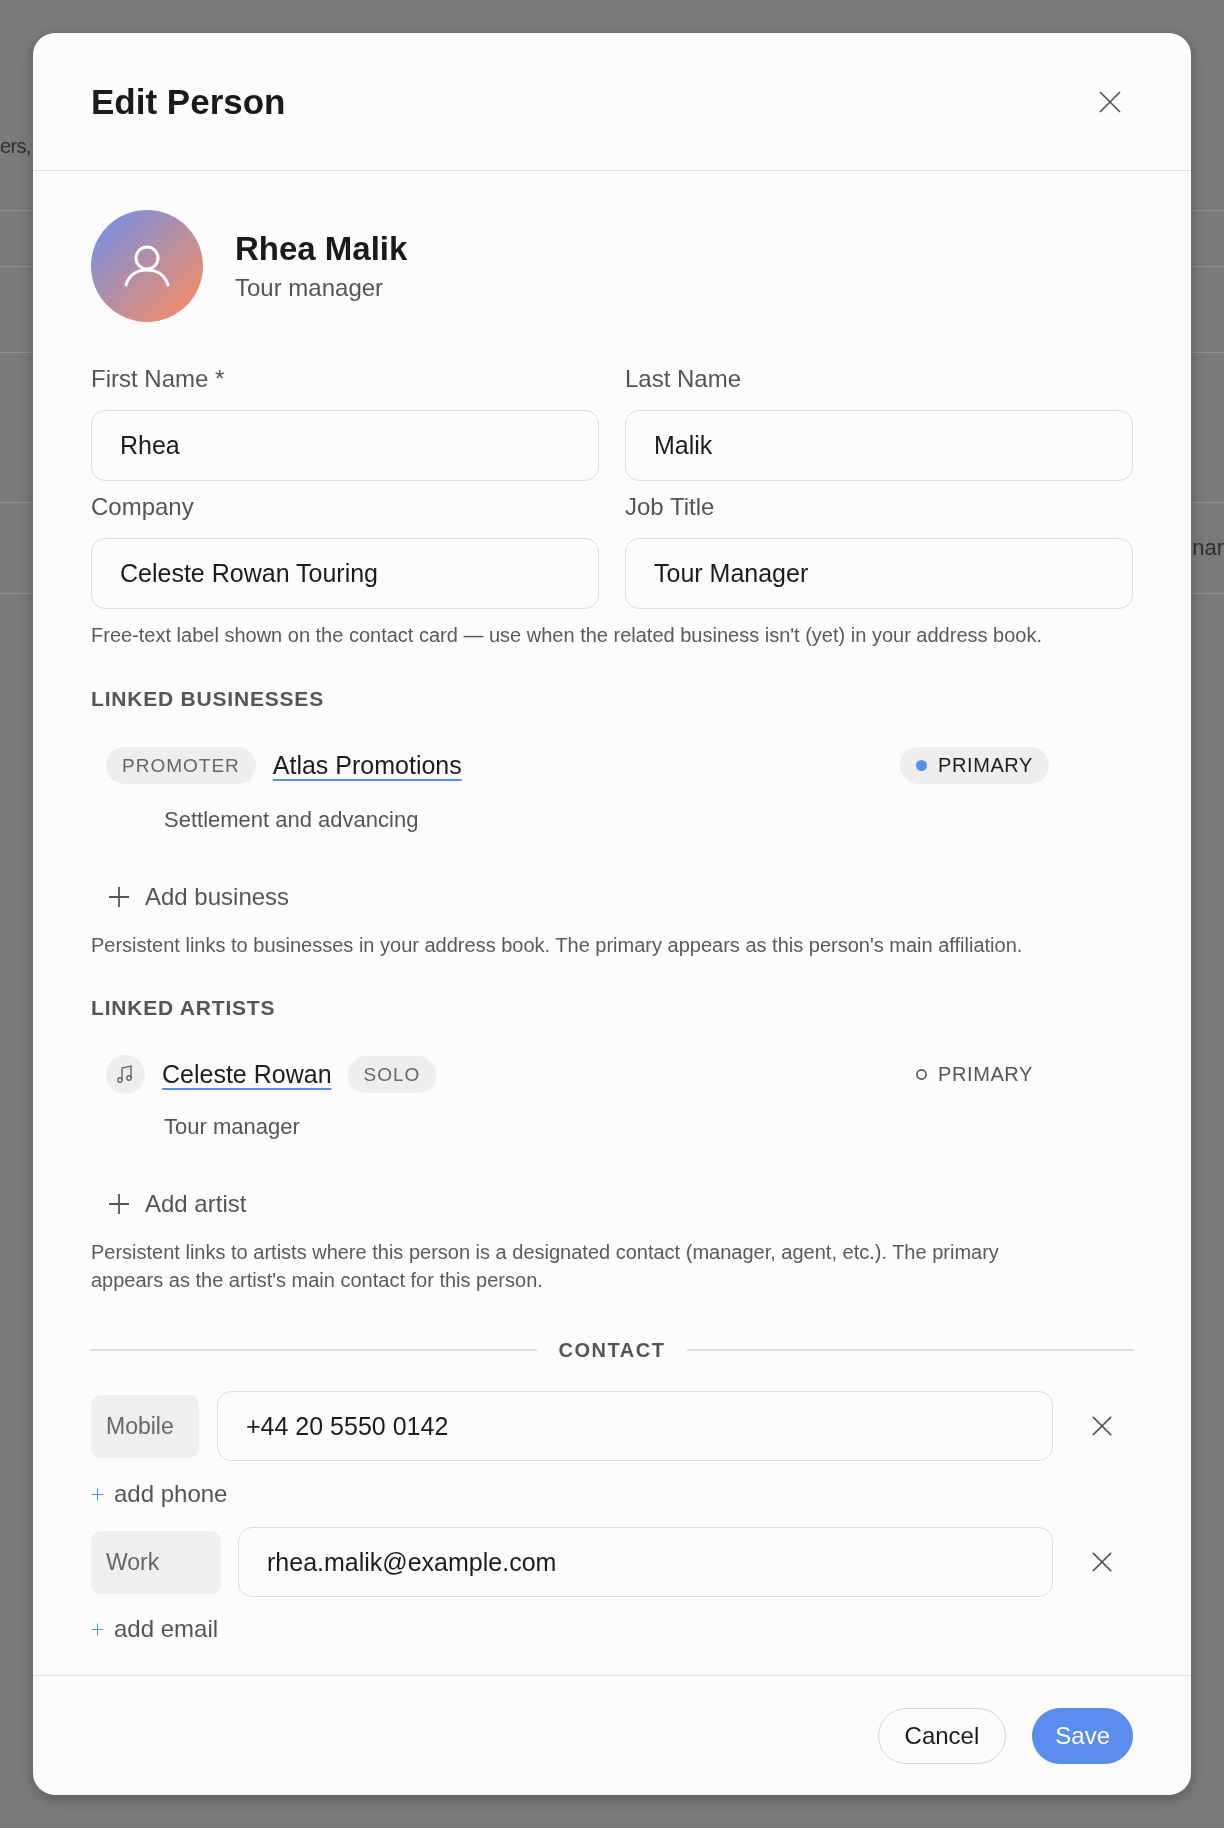 The width and height of the screenshot is (1224, 1828). What do you see at coordinates (184, 1008) in the screenshot?
I see `section-heading: LINKED ARTISTS` at bounding box center [184, 1008].